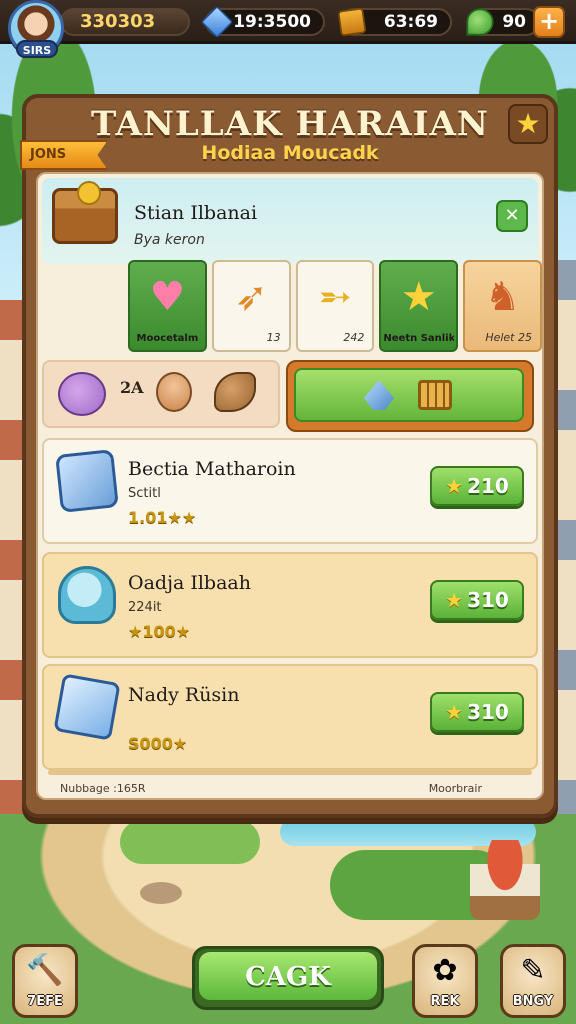 The height and width of the screenshot is (1024, 576). Describe the element at coordinates (64, 155) in the screenshot. I see `ribbon-tag: JONS` at that location.